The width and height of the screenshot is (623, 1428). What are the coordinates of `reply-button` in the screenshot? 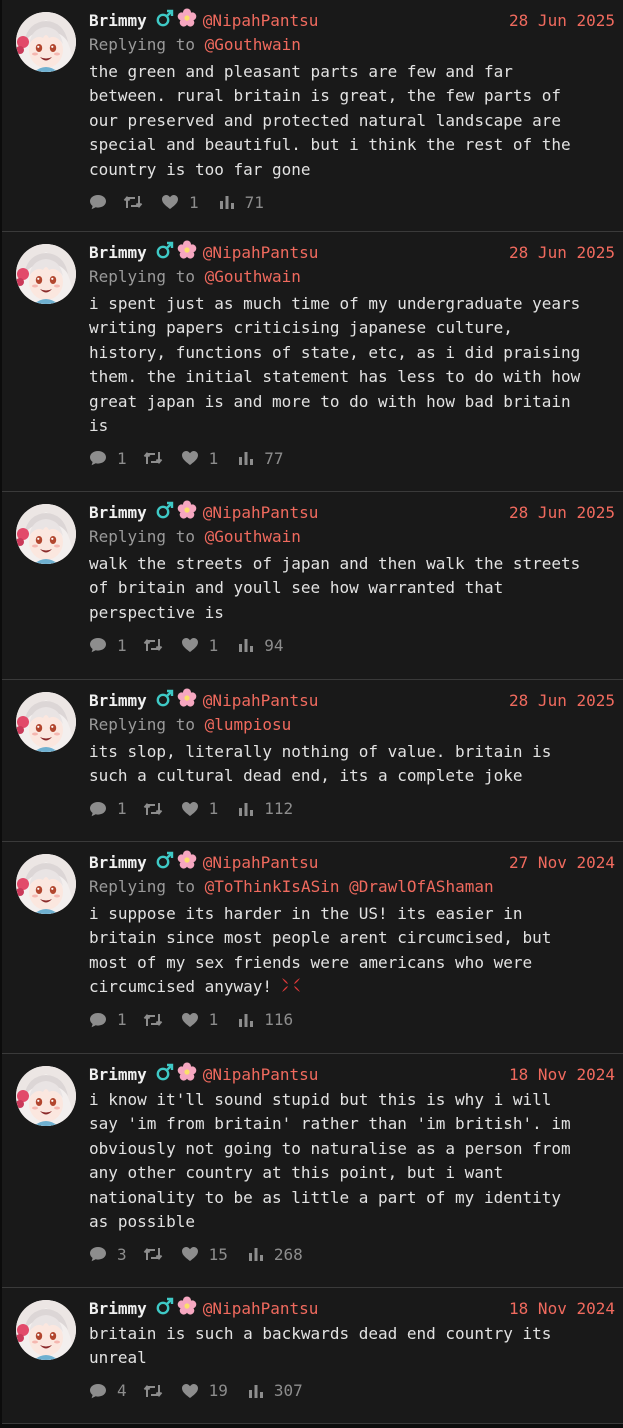 It's located at (98, 202).